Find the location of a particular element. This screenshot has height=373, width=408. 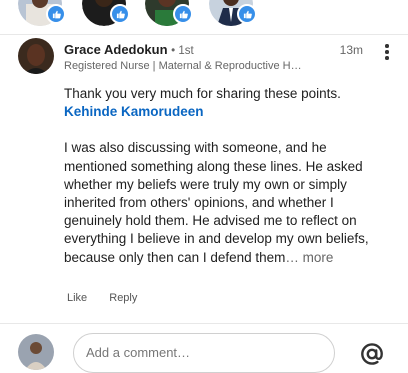

mention-link: Kehinde Kamorudeen is located at coordinates (134, 111).